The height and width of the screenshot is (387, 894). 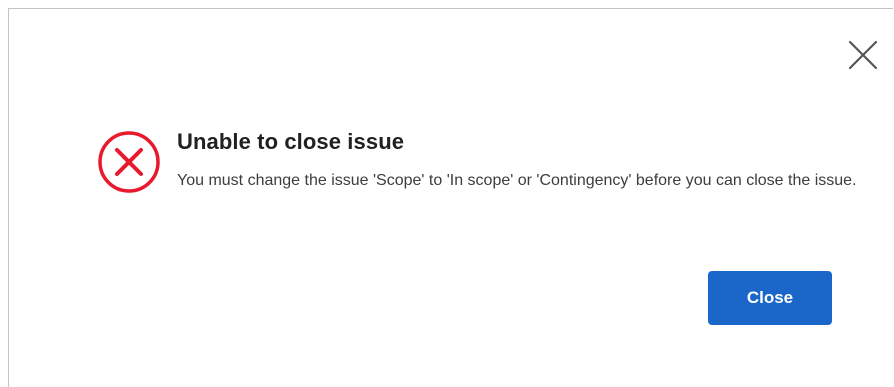 I want to click on close-icon, so click(x=863, y=55).